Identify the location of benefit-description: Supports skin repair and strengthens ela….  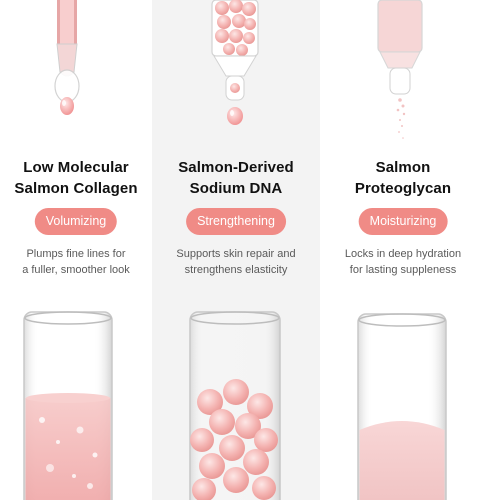
(236, 262).